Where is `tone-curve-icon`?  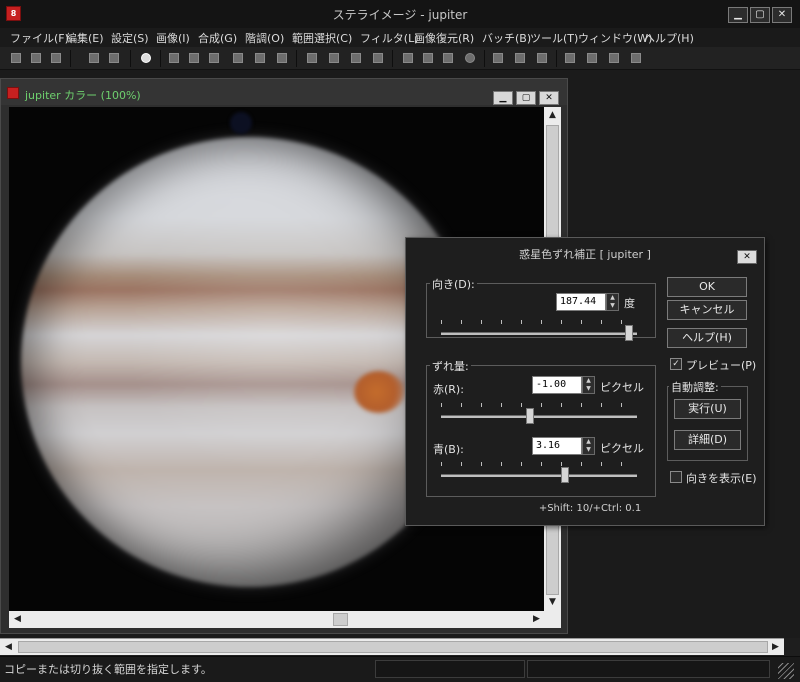 tone-curve-icon is located at coordinates (194, 58).